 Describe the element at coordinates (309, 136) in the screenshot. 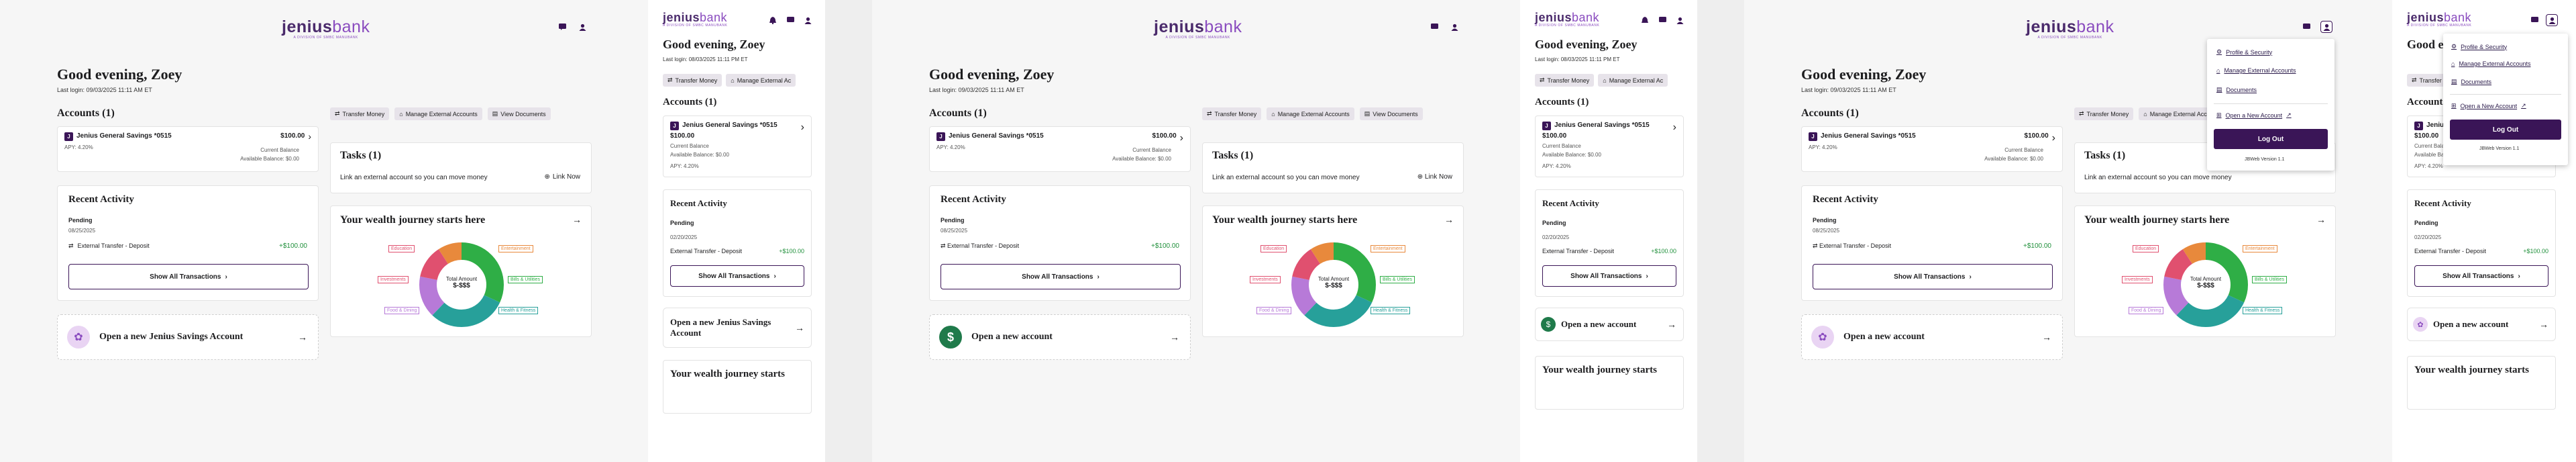

I see `chevron-right-icon: ›` at that location.